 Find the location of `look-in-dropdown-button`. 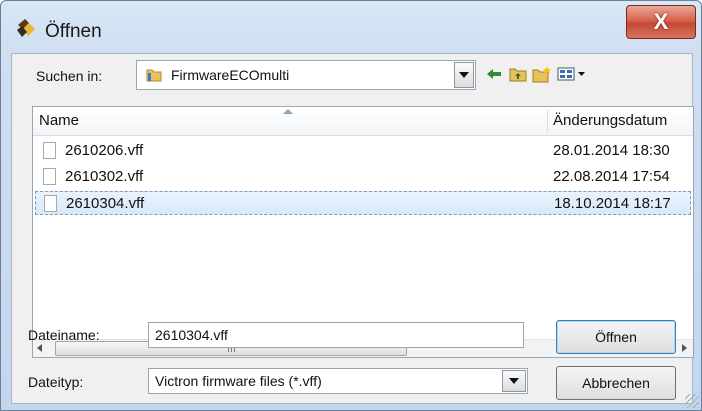

look-in-dropdown-button is located at coordinates (464, 75).